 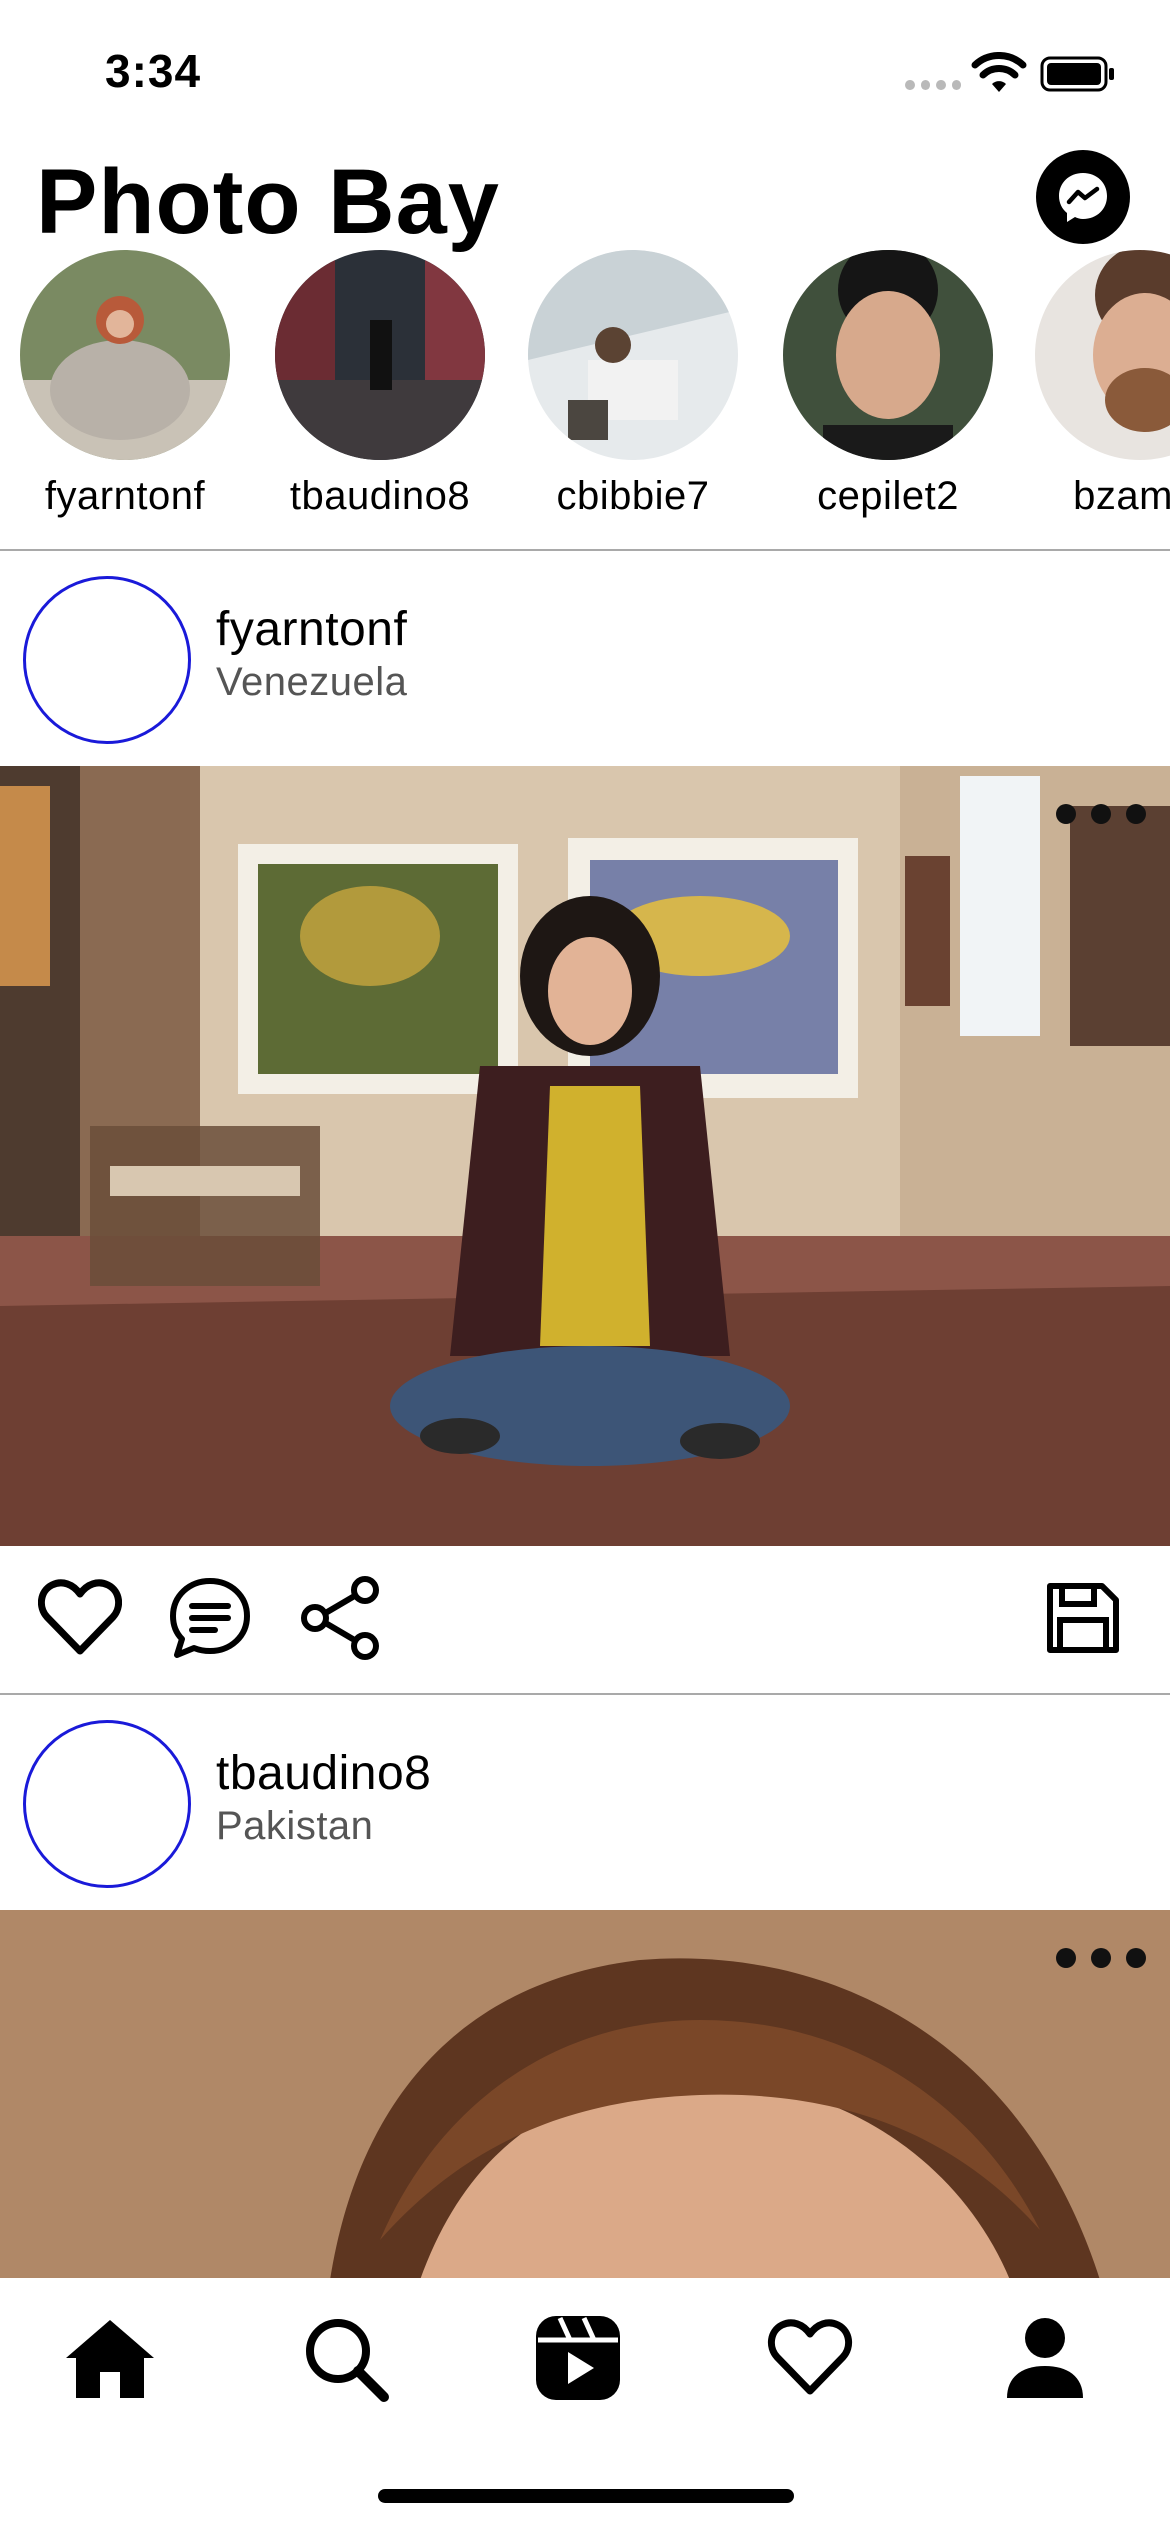 I want to click on story-item: tbaudino8, so click(x=375, y=398).